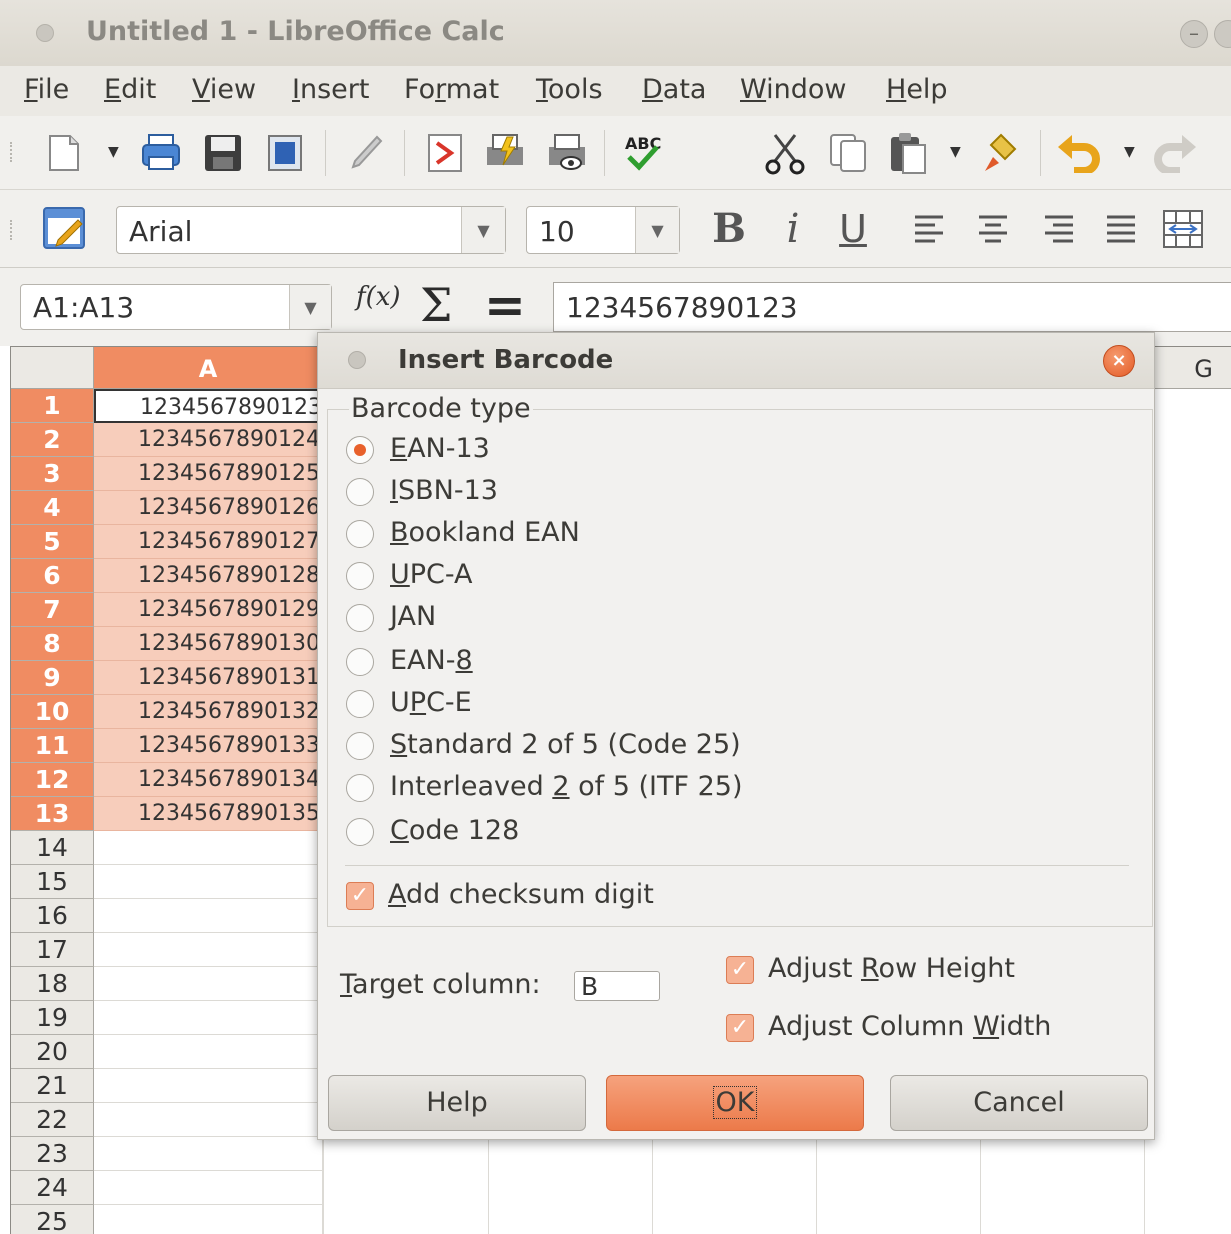  Describe the element at coordinates (208, 542) in the screenshot. I see `cell-a5: 1234567890127` at that location.